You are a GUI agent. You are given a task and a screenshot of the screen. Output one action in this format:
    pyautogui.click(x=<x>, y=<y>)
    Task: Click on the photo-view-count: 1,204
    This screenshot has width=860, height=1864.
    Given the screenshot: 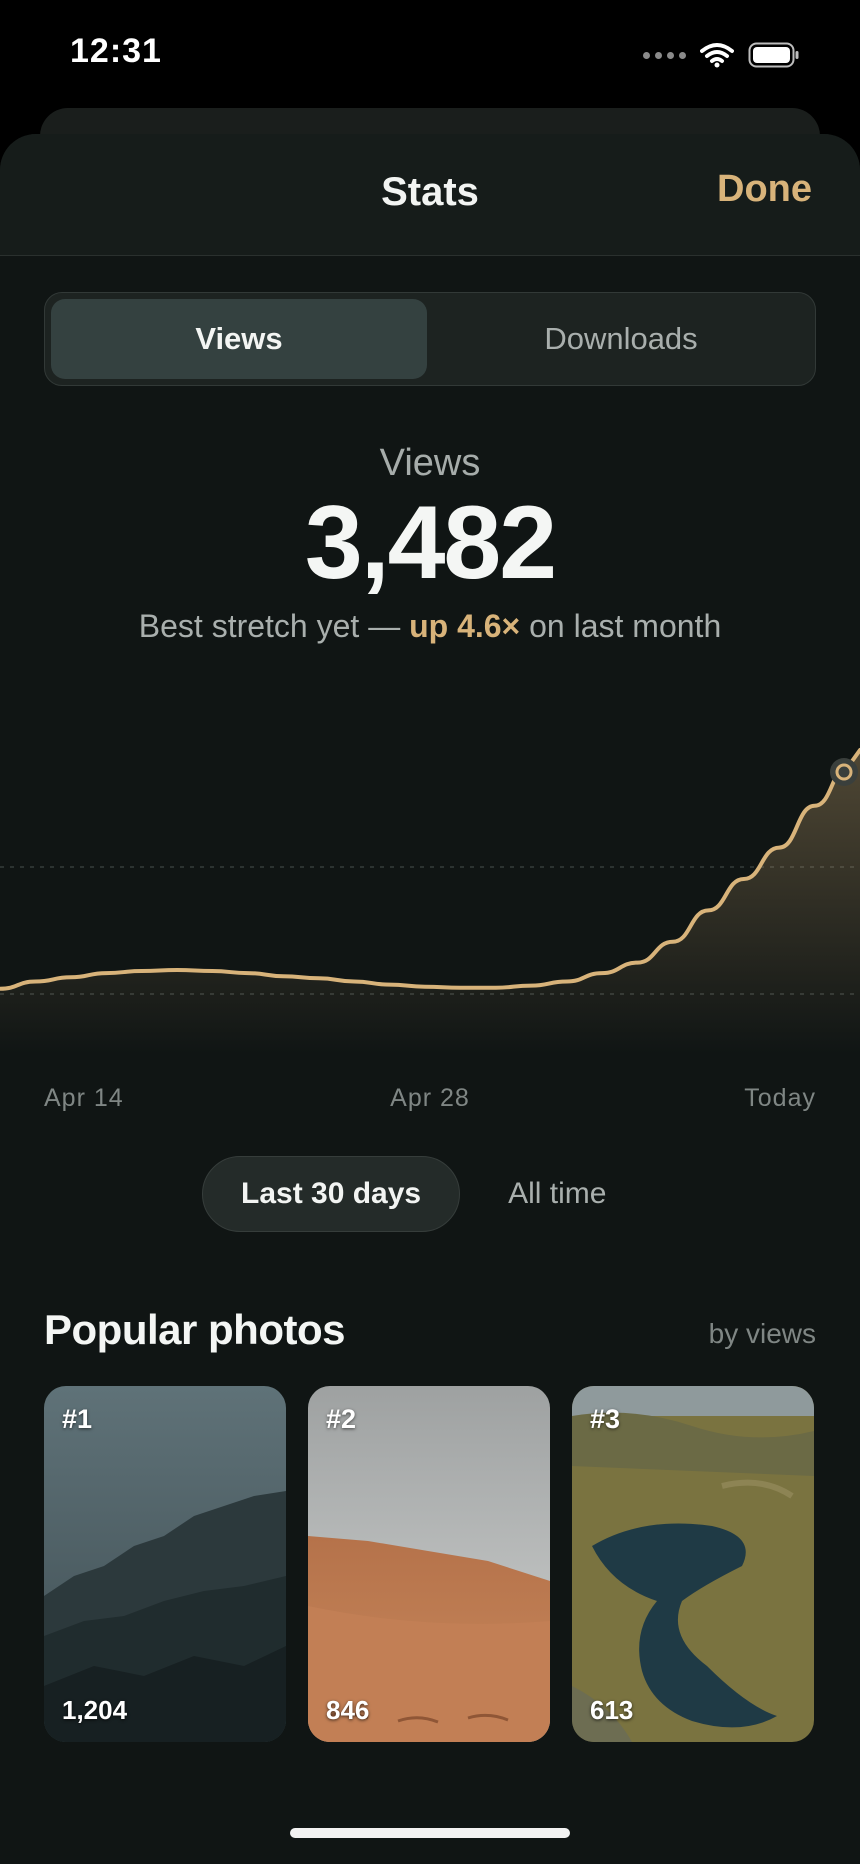 What is the action you would take?
    pyautogui.click(x=95, y=1710)
    